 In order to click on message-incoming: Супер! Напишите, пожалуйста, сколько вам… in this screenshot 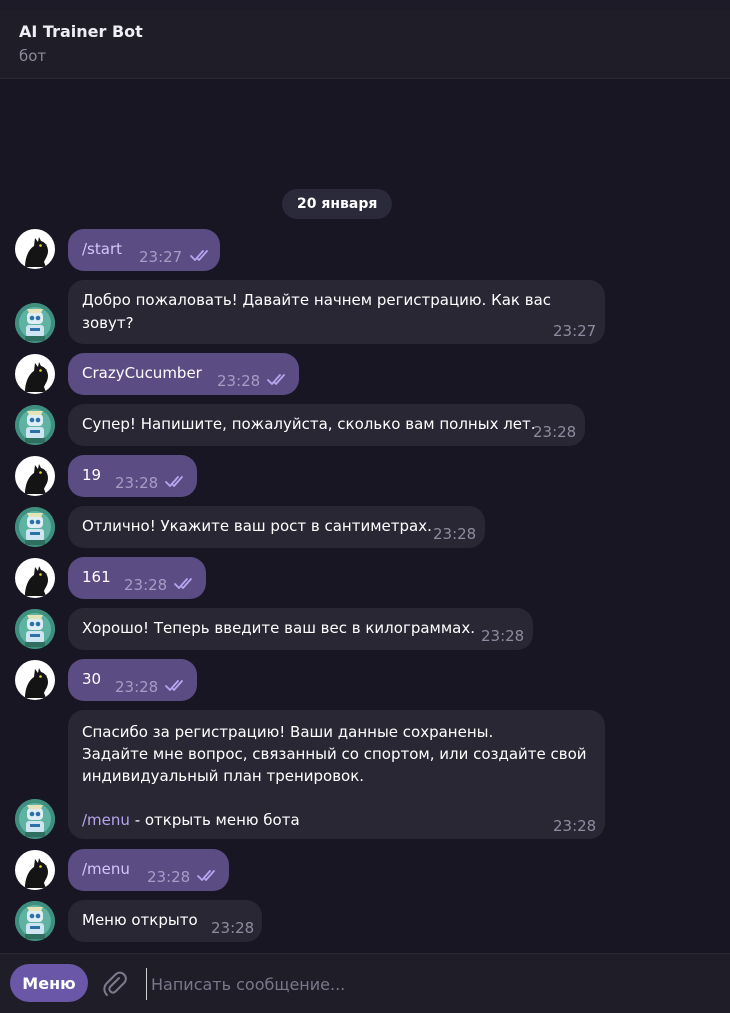, I will do `click(326, 425)`.